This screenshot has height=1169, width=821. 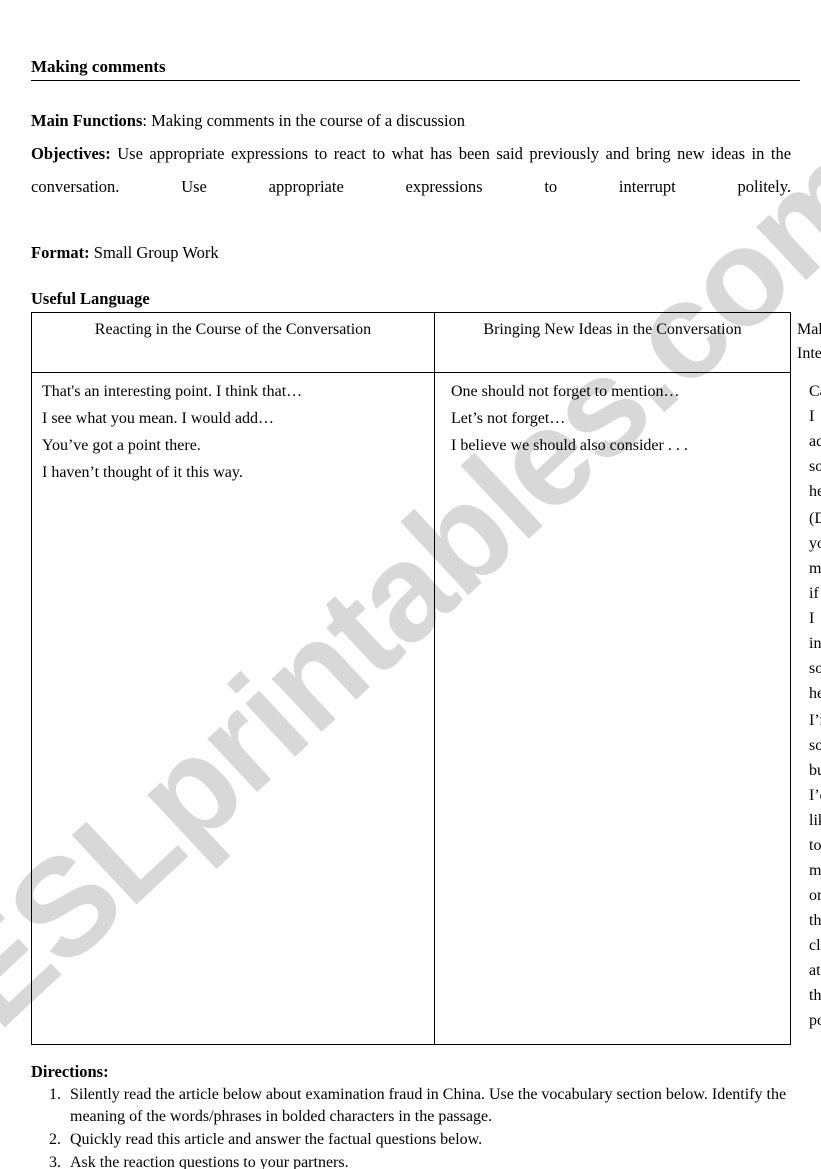 I want to click on column-header-new-ideas: Bringing New Ideas in the Conversation, so click(x=612, y=342).